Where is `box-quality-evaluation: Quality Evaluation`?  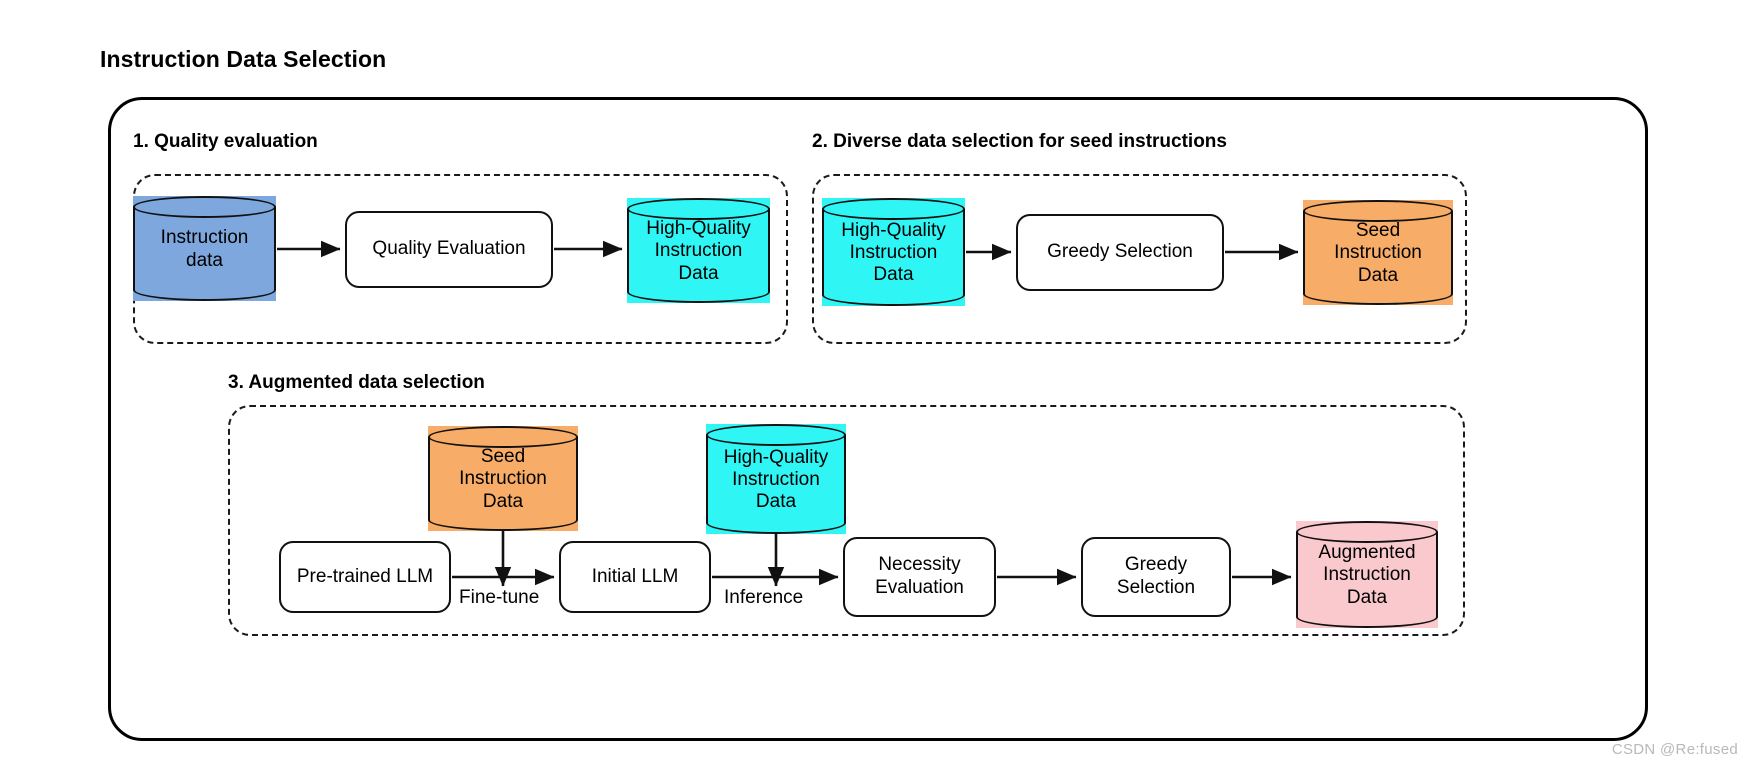
box-quality-evaluation: Quality Evaluation is located at coordinates (449, 249).